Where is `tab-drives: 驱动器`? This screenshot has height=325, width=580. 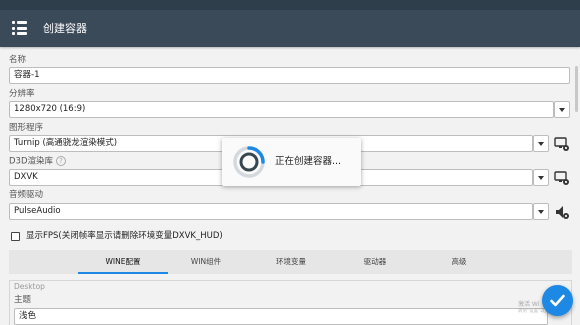 tab-drives: 驱动器 is located at coordinates (375, 262).